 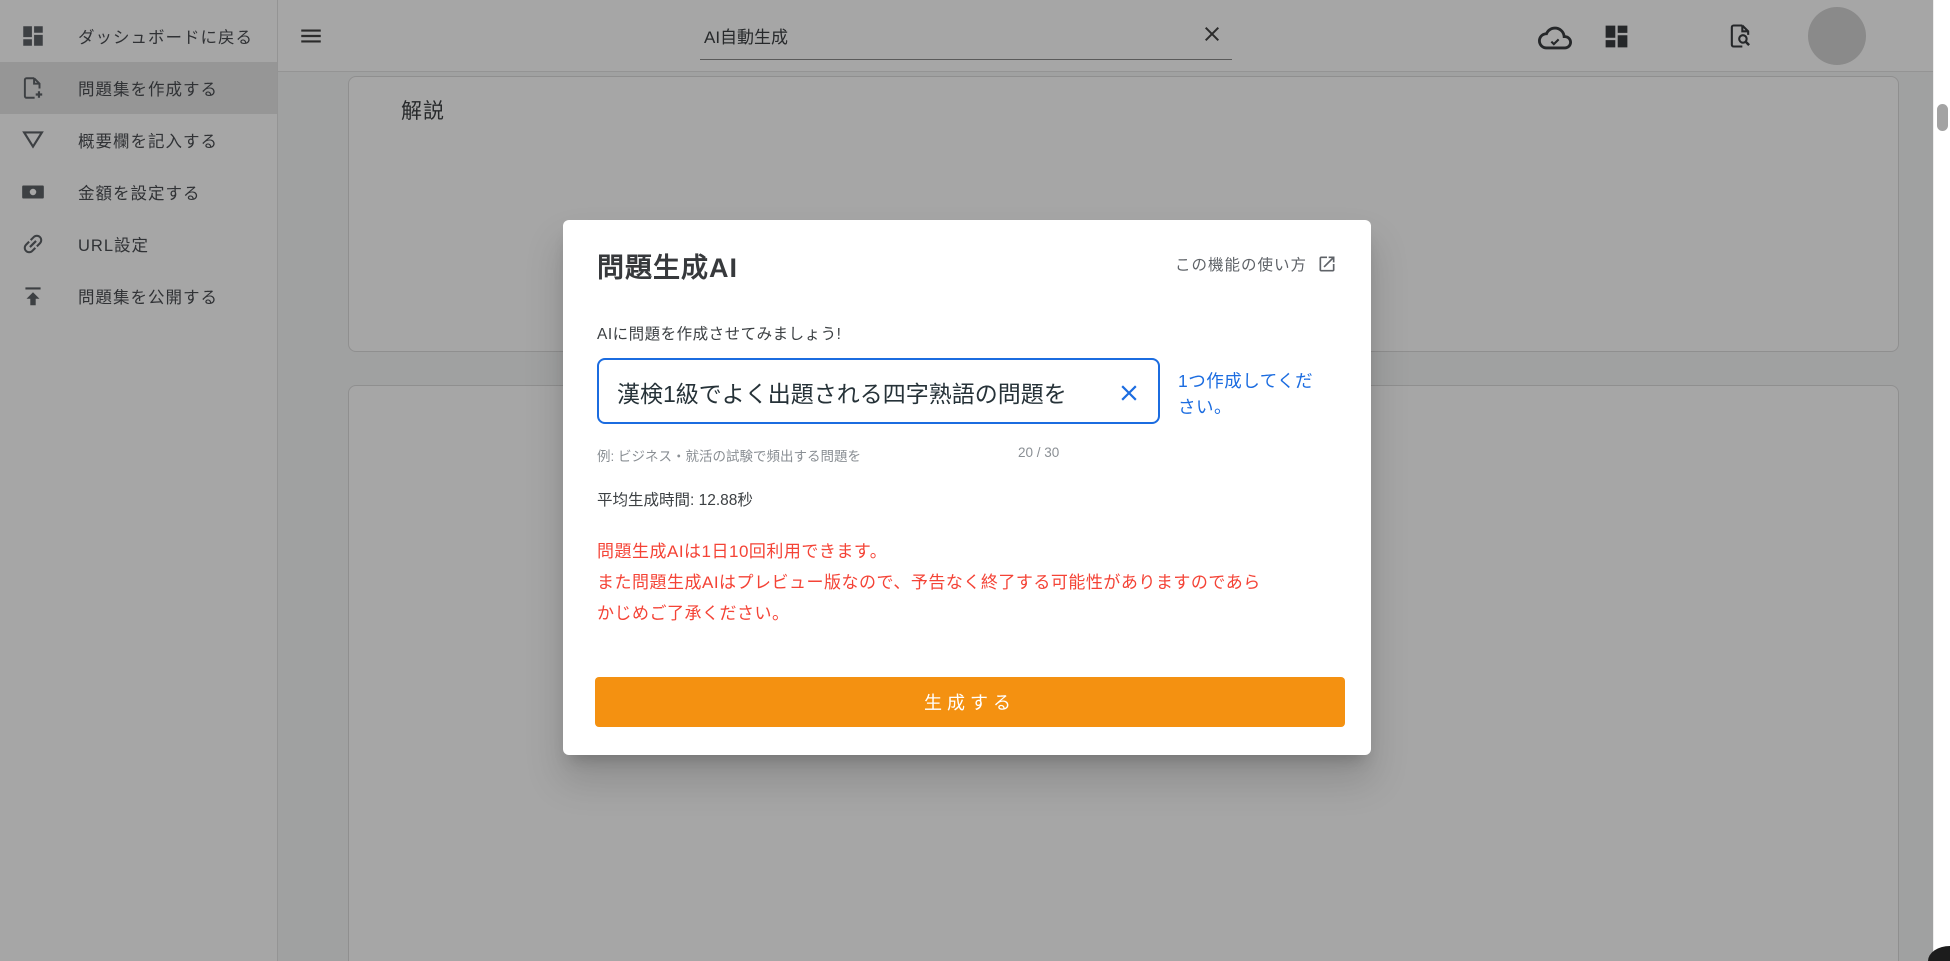 What do you see at coordinates (1941, 480) in the screenshot?
I see `scrollbar-track` at bounding box center [1941, 480].